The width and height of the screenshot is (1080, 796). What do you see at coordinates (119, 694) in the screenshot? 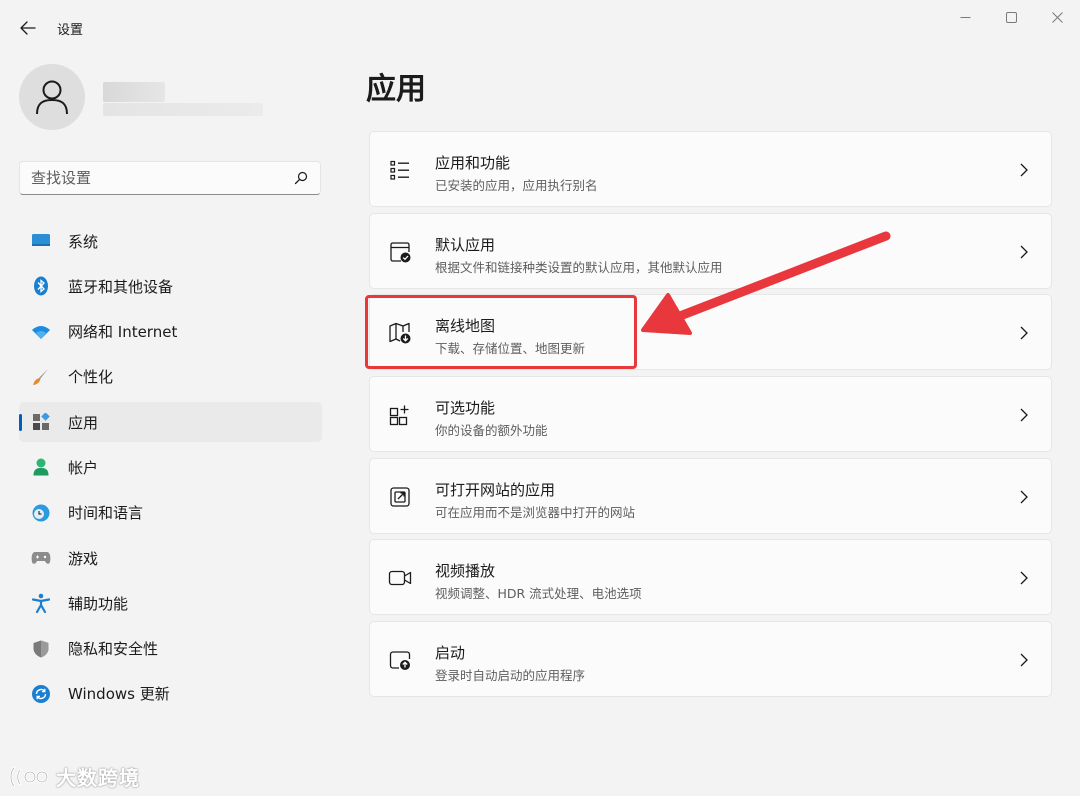
I see `sidebar-item-label: Windows 更新` at bounding box center [119, 694].